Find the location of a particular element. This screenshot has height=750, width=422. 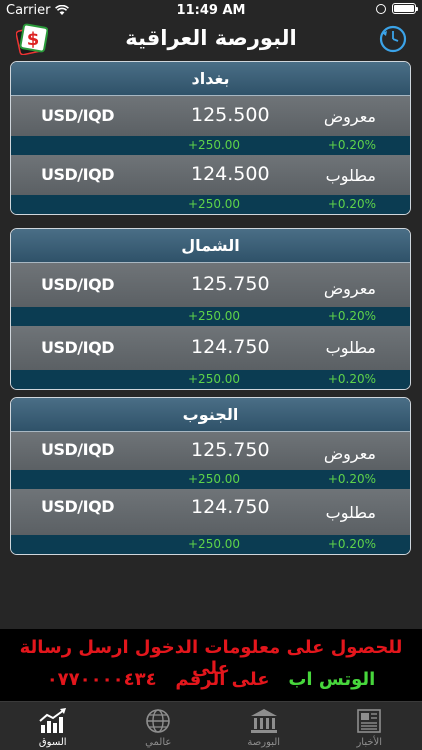

chart-icon is located at coordinates (52, 720).